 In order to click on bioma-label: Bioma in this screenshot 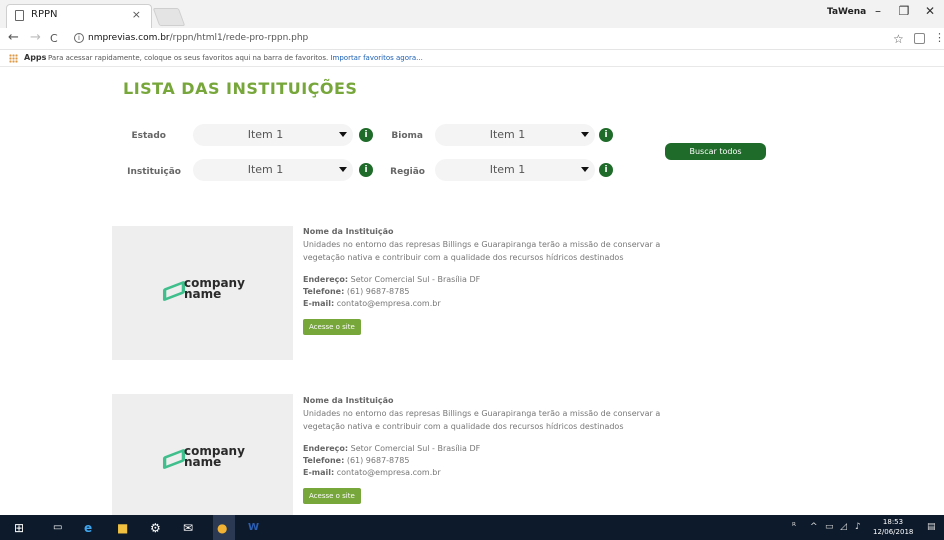, I will do `click(407, 136)`.